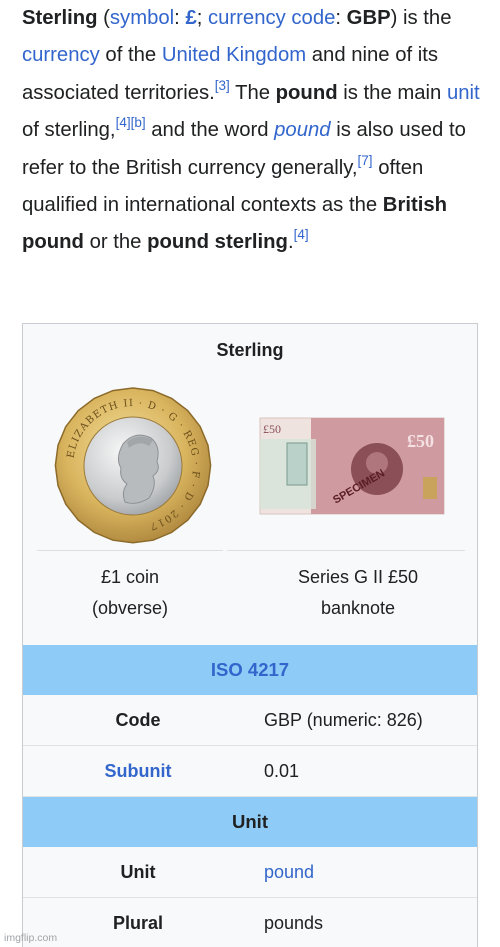 The height and width of the screenshot is (947, 500). What do you see at coordinates (352, 466) in the screenshot?
I see `fifty-pound-banknote-image: £50 £50 SPECIMEN` at bounding box center [352, 466].